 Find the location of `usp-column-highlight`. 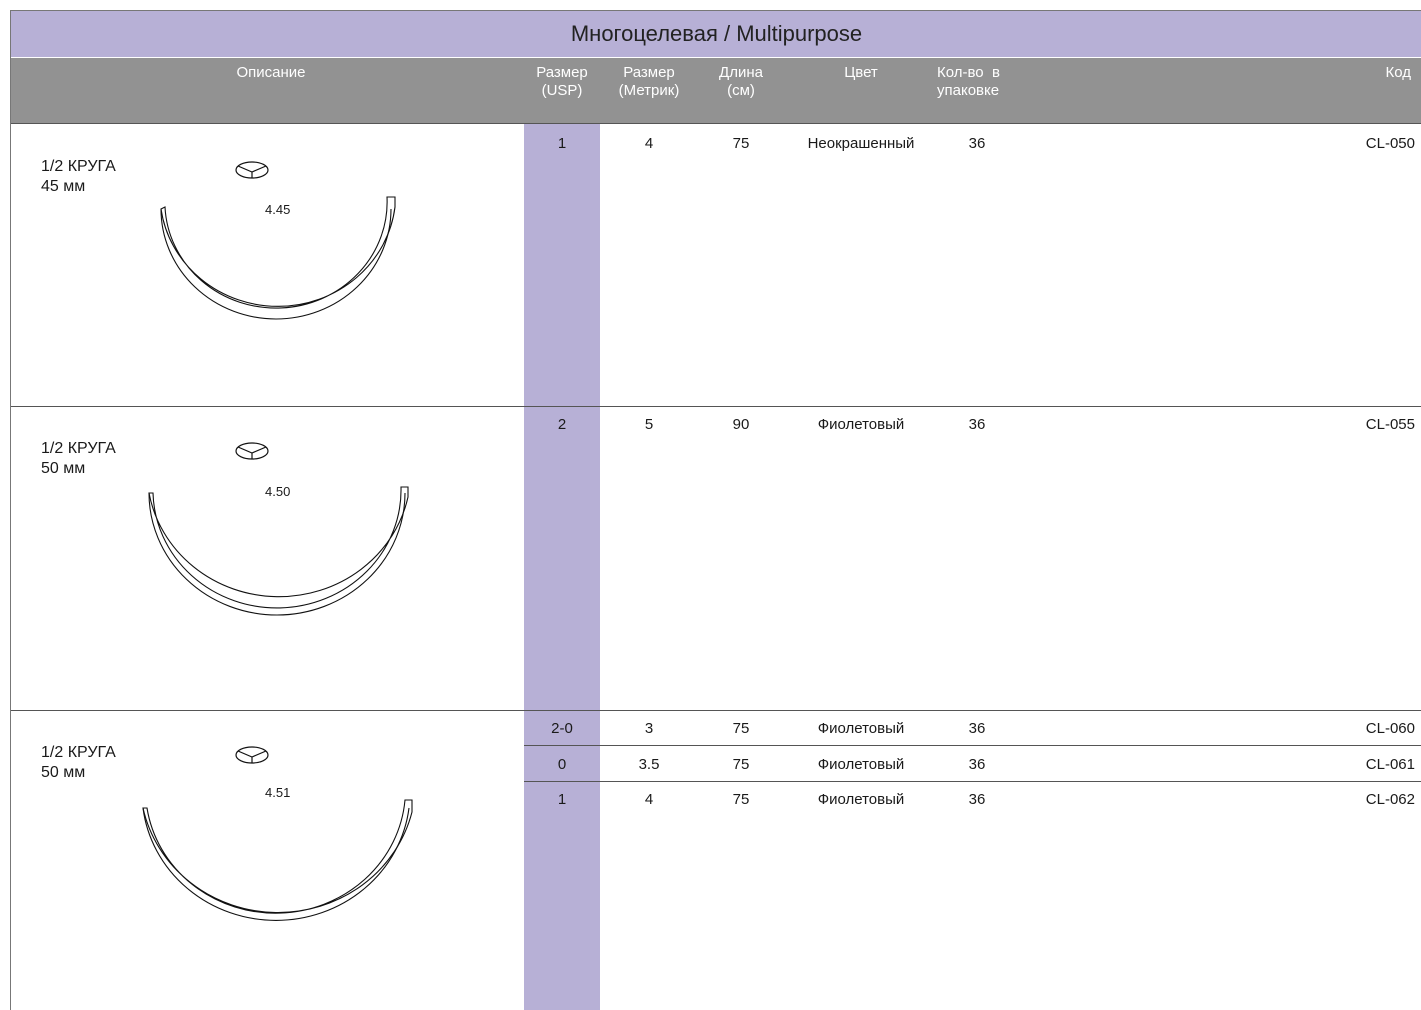

usp-column-highlight is located at coordinates (562, 567).